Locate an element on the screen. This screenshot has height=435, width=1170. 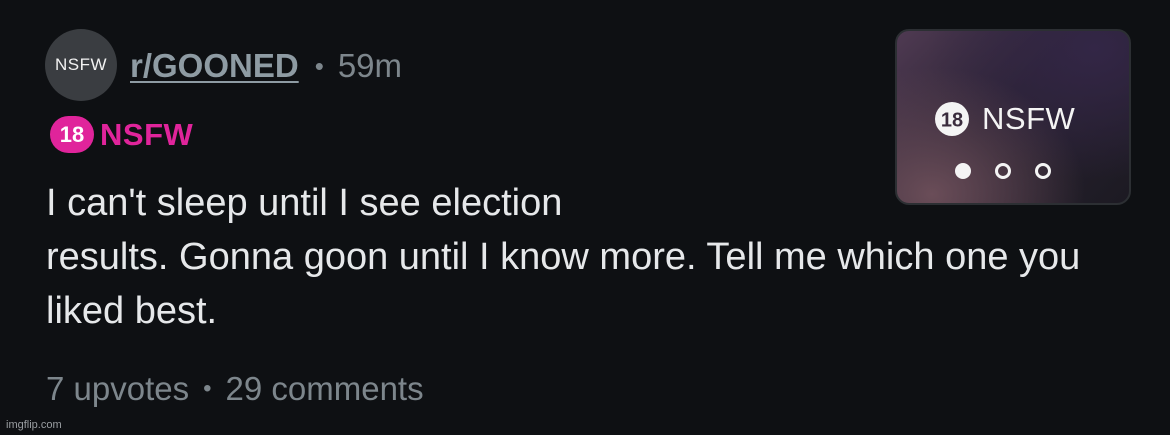
post-header: r/GOONED • 59m is located at coordinates (266, 66).